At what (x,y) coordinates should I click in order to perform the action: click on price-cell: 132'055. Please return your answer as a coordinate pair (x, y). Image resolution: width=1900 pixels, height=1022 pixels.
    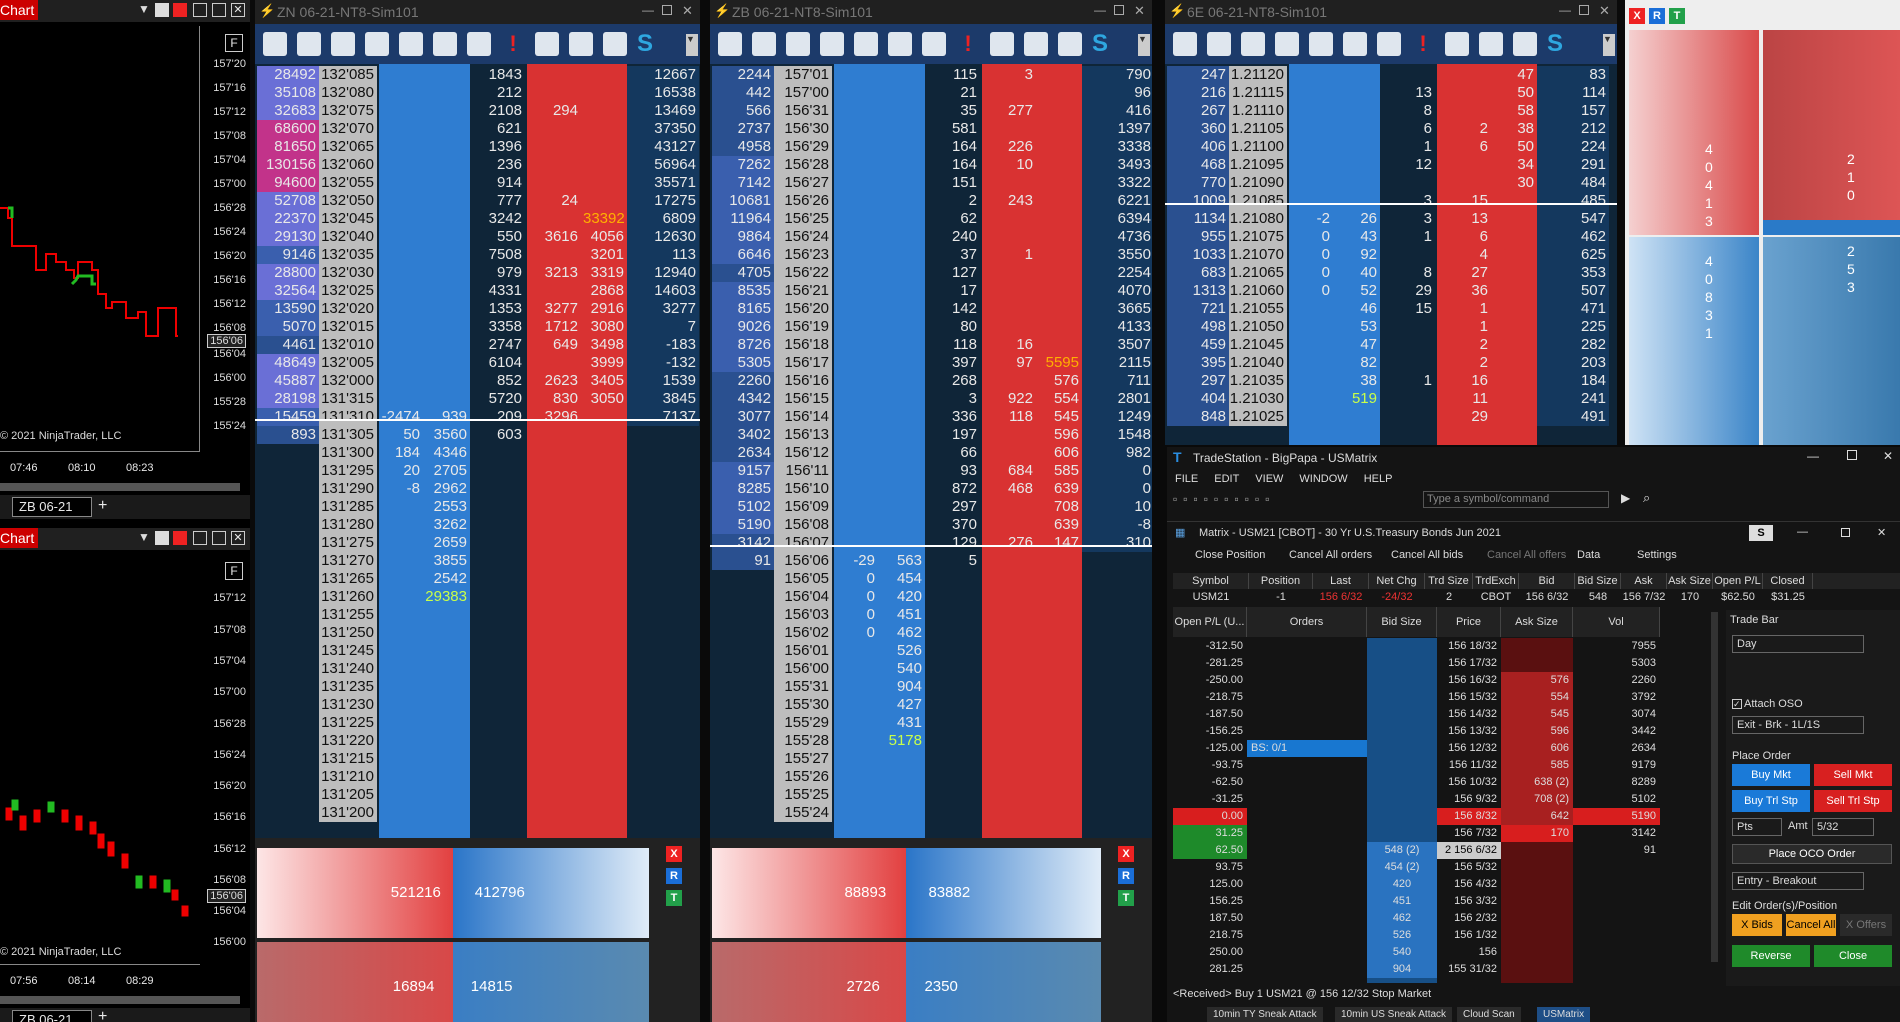
    Looking at the image, I should click on (348, 183).